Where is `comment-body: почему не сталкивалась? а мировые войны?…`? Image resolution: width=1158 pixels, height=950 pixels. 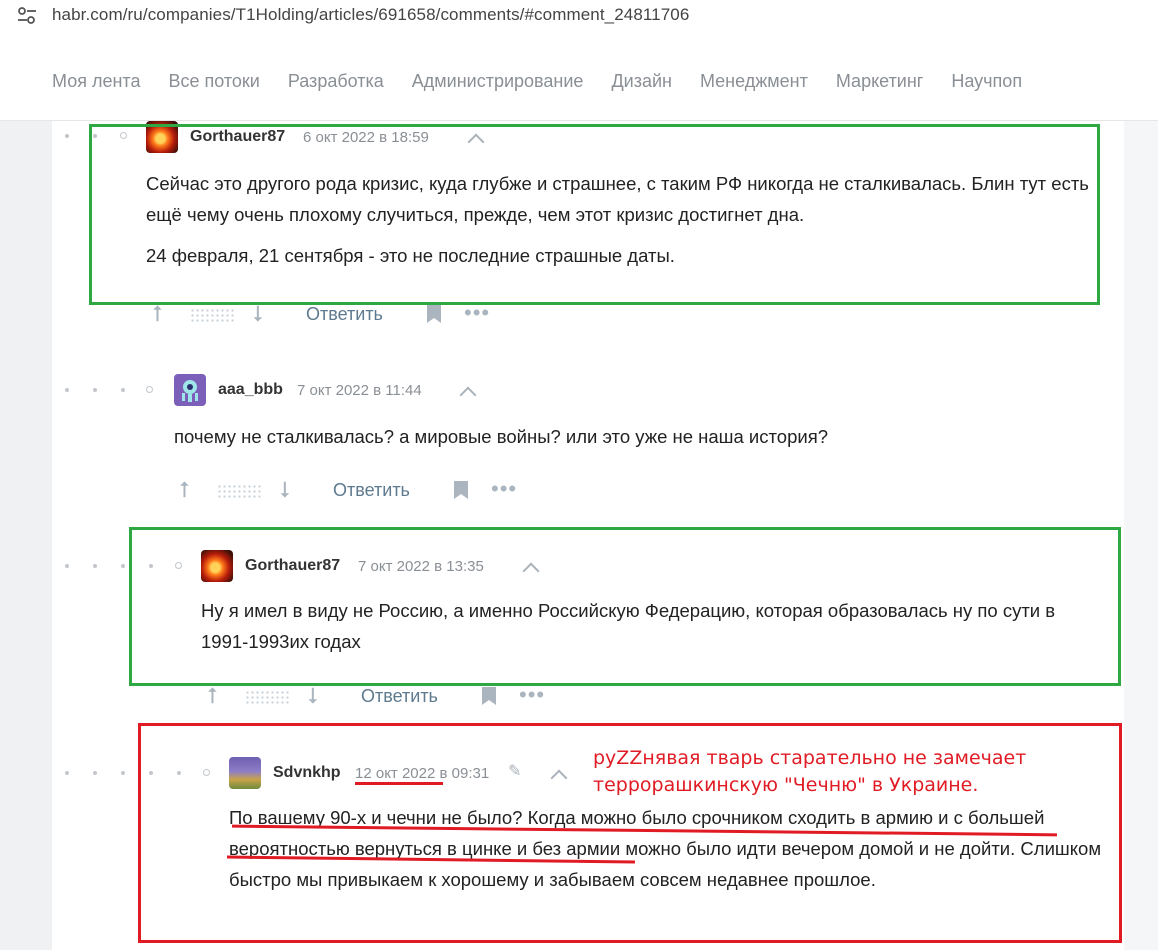 comment-body: почему не сталкивалась? а мировые войны?… is located at coordinates (634, 441).